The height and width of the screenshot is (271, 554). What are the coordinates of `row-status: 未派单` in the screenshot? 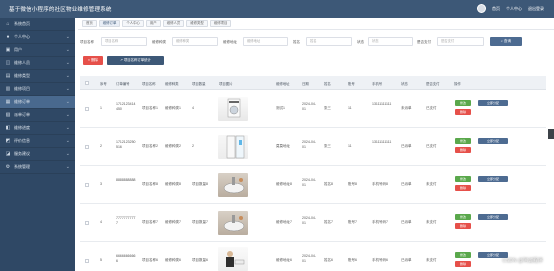 It's located at (406, 108).